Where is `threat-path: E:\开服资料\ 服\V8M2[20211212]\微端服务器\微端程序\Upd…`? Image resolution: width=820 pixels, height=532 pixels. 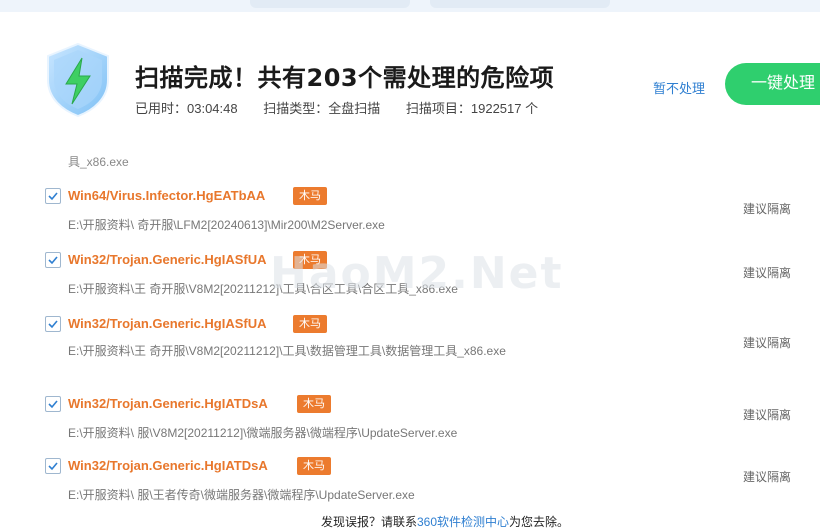 threat-path: E:\开服资料\ 服\V8M2[20211212]\微端服务器\微端程序\Upd… is located at coordinates (263, 433).